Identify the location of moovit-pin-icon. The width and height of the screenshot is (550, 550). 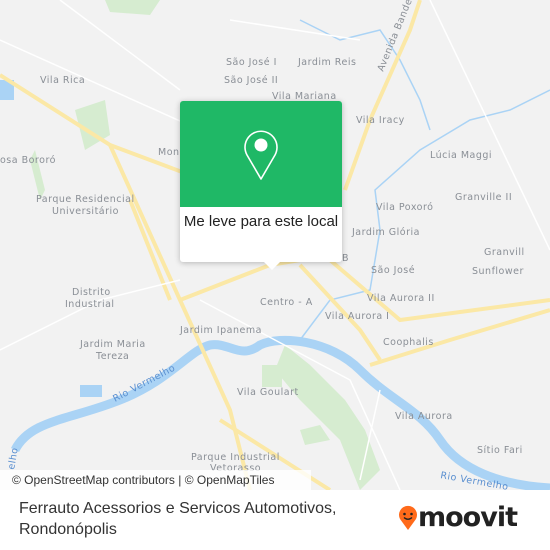
(408, 517).